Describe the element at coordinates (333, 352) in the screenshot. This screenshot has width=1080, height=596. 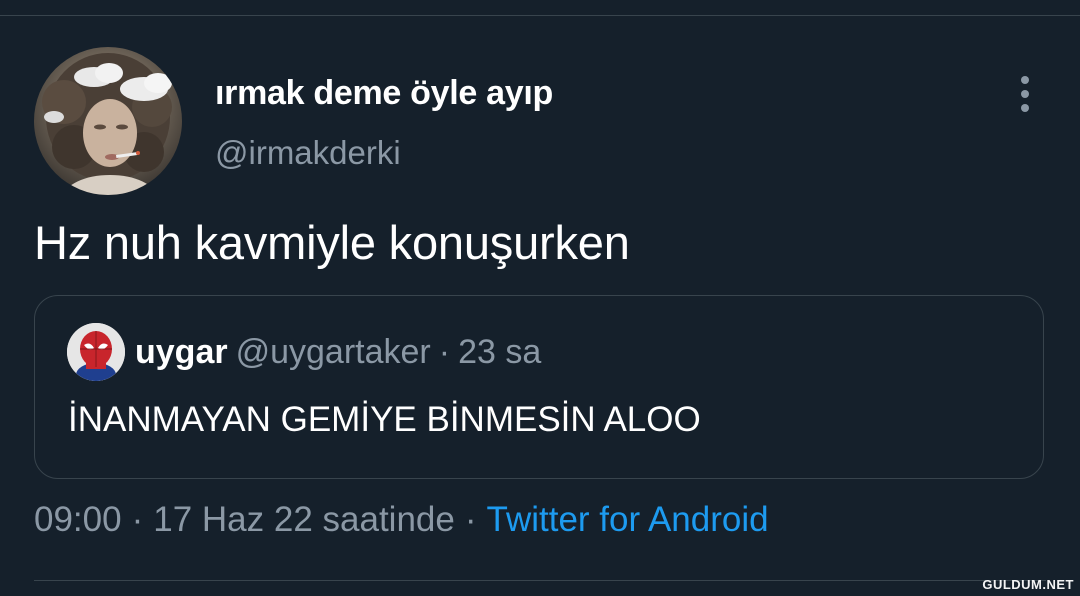
I see `quoted-author-handle: @uygartaker` at that location.